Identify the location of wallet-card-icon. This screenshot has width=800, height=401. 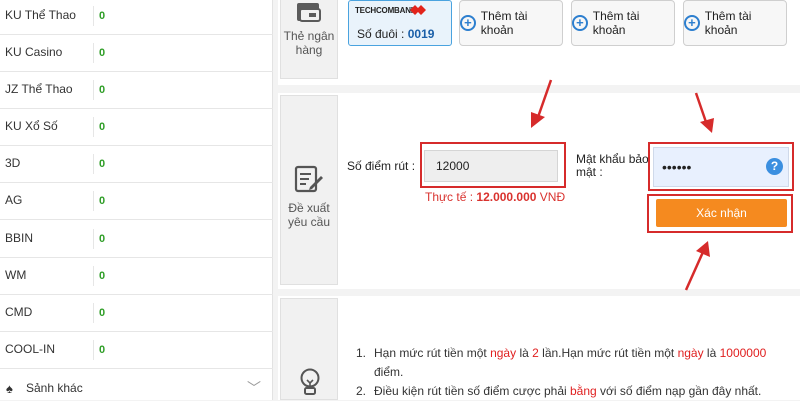
(309, 12).